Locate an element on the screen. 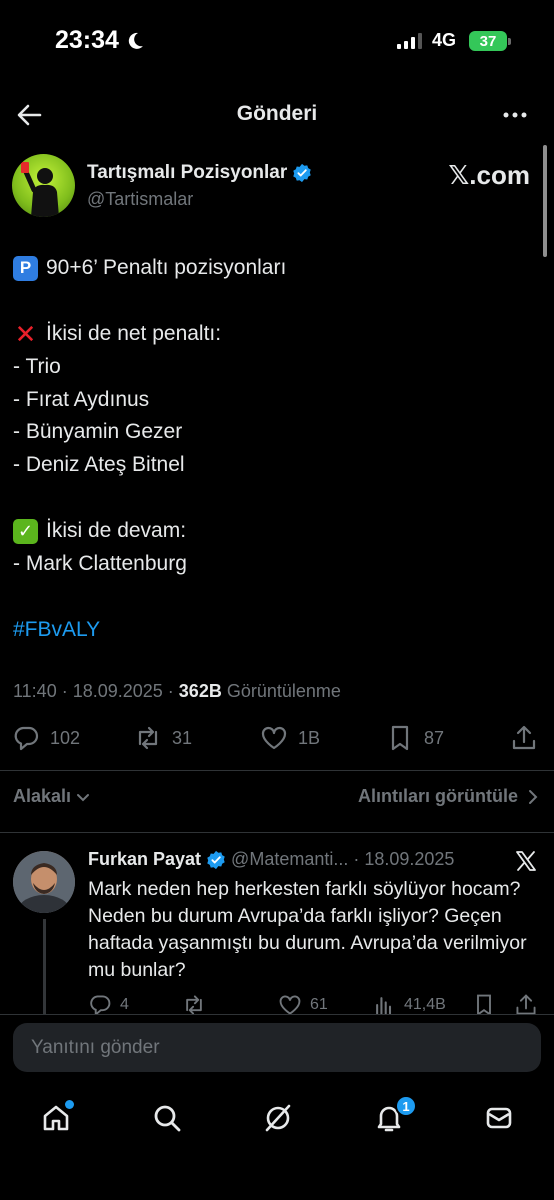 This screenshot has width=554, height=1200. tweet-timestamp: 11:40 · 18.09.2025 · is located at coordinates (96, 691).